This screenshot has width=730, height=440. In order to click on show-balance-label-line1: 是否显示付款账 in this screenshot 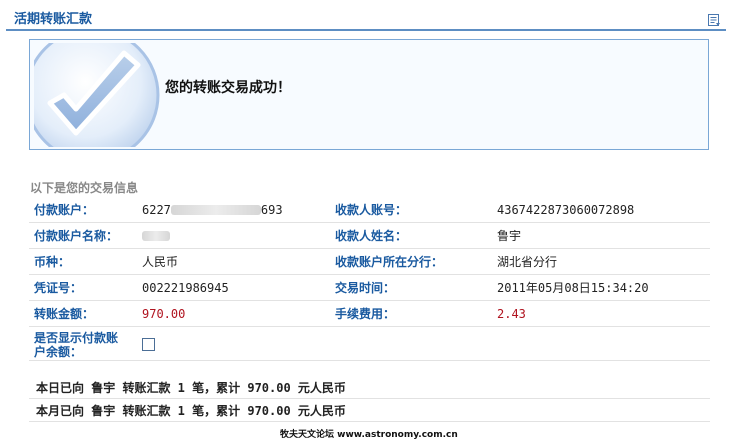, I will do `click(76, 337)`.